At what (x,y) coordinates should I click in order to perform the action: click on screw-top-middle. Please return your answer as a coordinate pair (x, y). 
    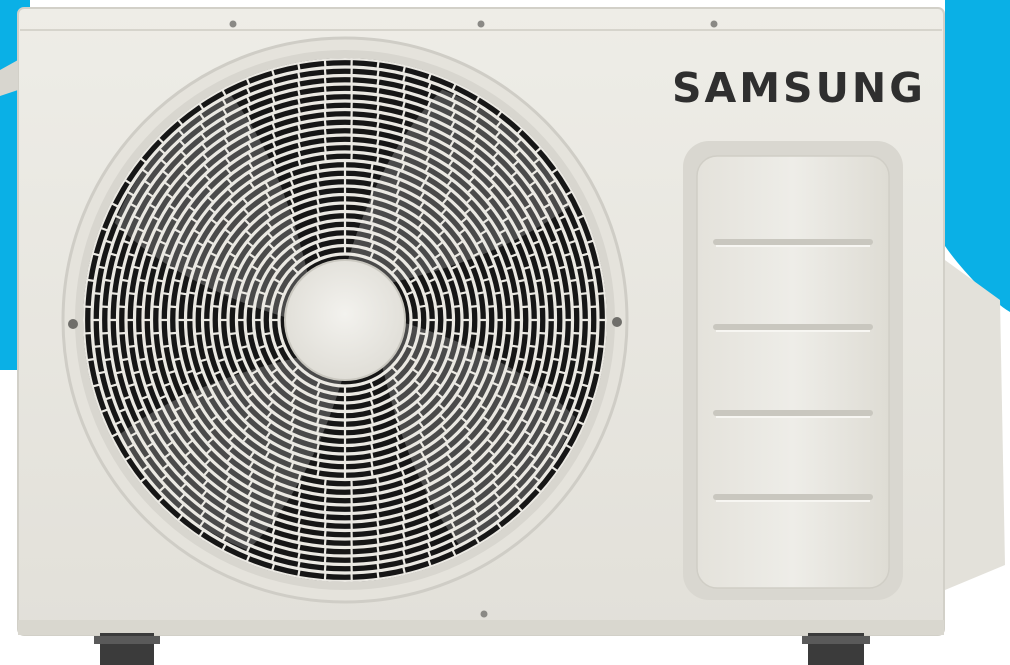
    Looking at the image, I should click on (481, 24).